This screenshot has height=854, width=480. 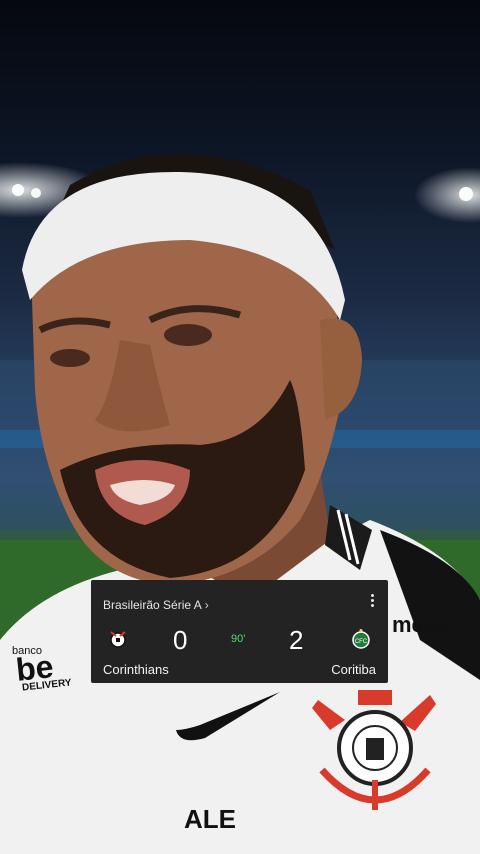 What do you see at coordinates (296, 640) in the screenshot?
I see `away-score: 2` at bounding box center [296, 640].